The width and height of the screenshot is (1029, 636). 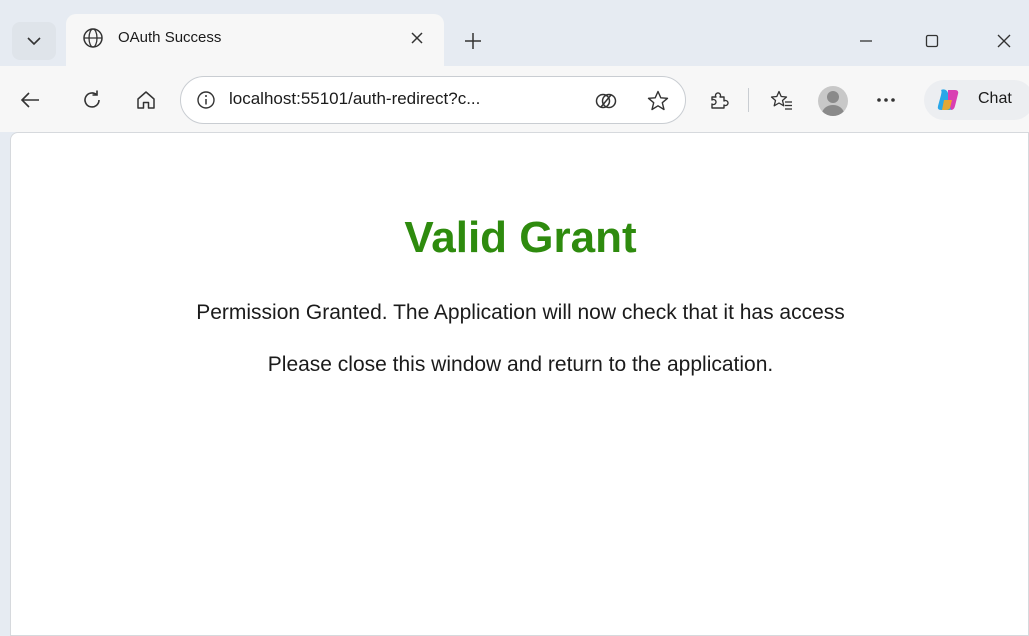 I want to click on home-icon, so click(x=146, y=100).